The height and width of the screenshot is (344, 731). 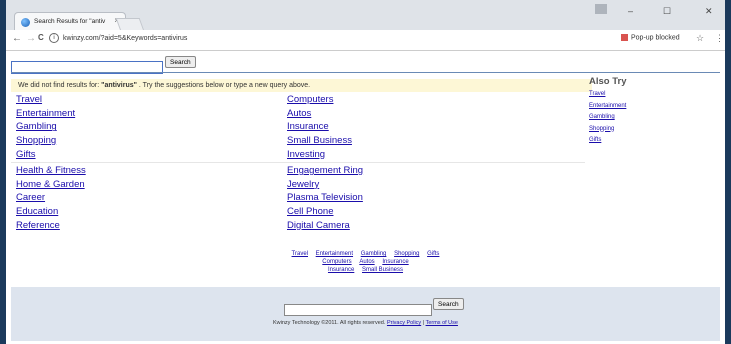 I want to click on back-icon: ←, so click(x=17, y=38).